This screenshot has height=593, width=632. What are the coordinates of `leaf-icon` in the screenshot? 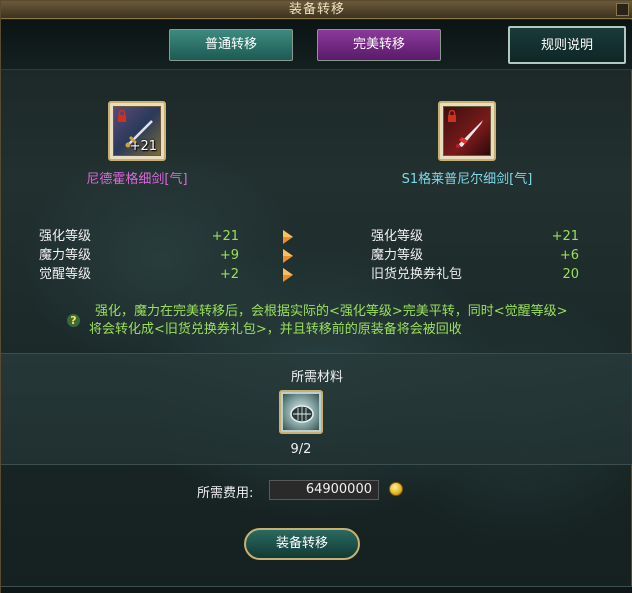 It's located at (302, 414).